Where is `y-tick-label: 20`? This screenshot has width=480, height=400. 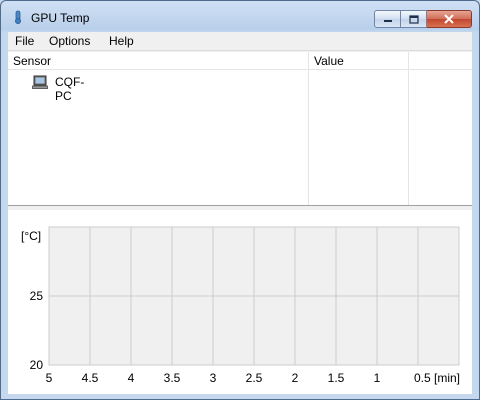 y-tick-label: 20 is located at coordinates (37, 365).